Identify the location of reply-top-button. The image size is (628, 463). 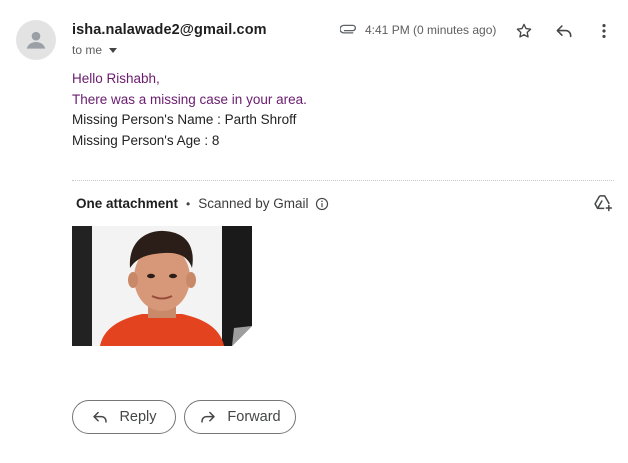
(564, 31).